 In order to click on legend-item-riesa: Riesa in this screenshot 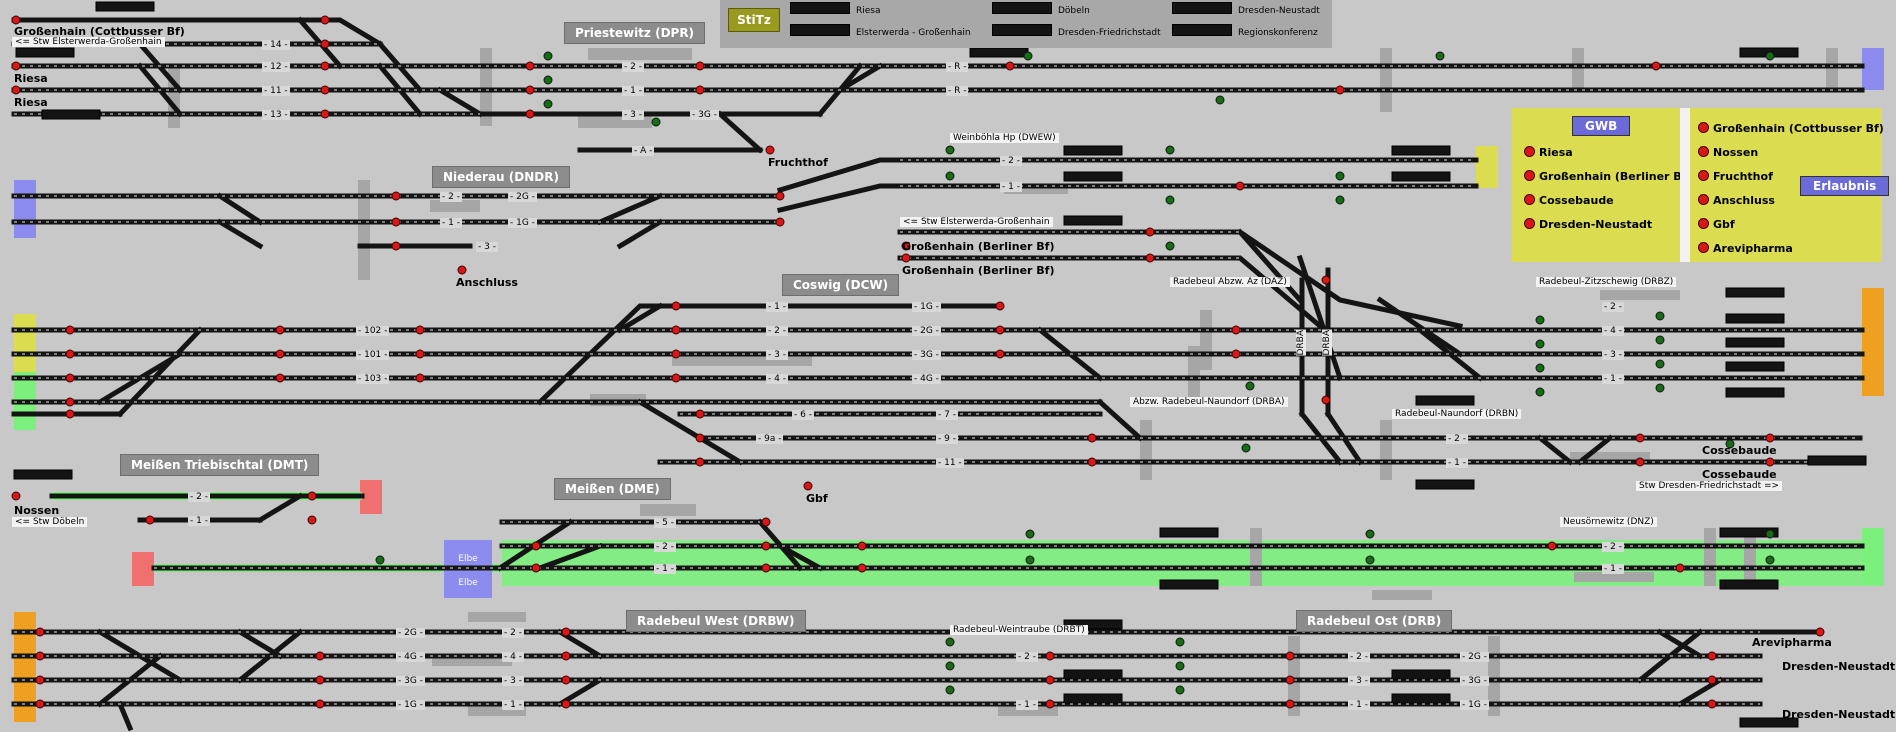, I will do `click(835, 9)`.